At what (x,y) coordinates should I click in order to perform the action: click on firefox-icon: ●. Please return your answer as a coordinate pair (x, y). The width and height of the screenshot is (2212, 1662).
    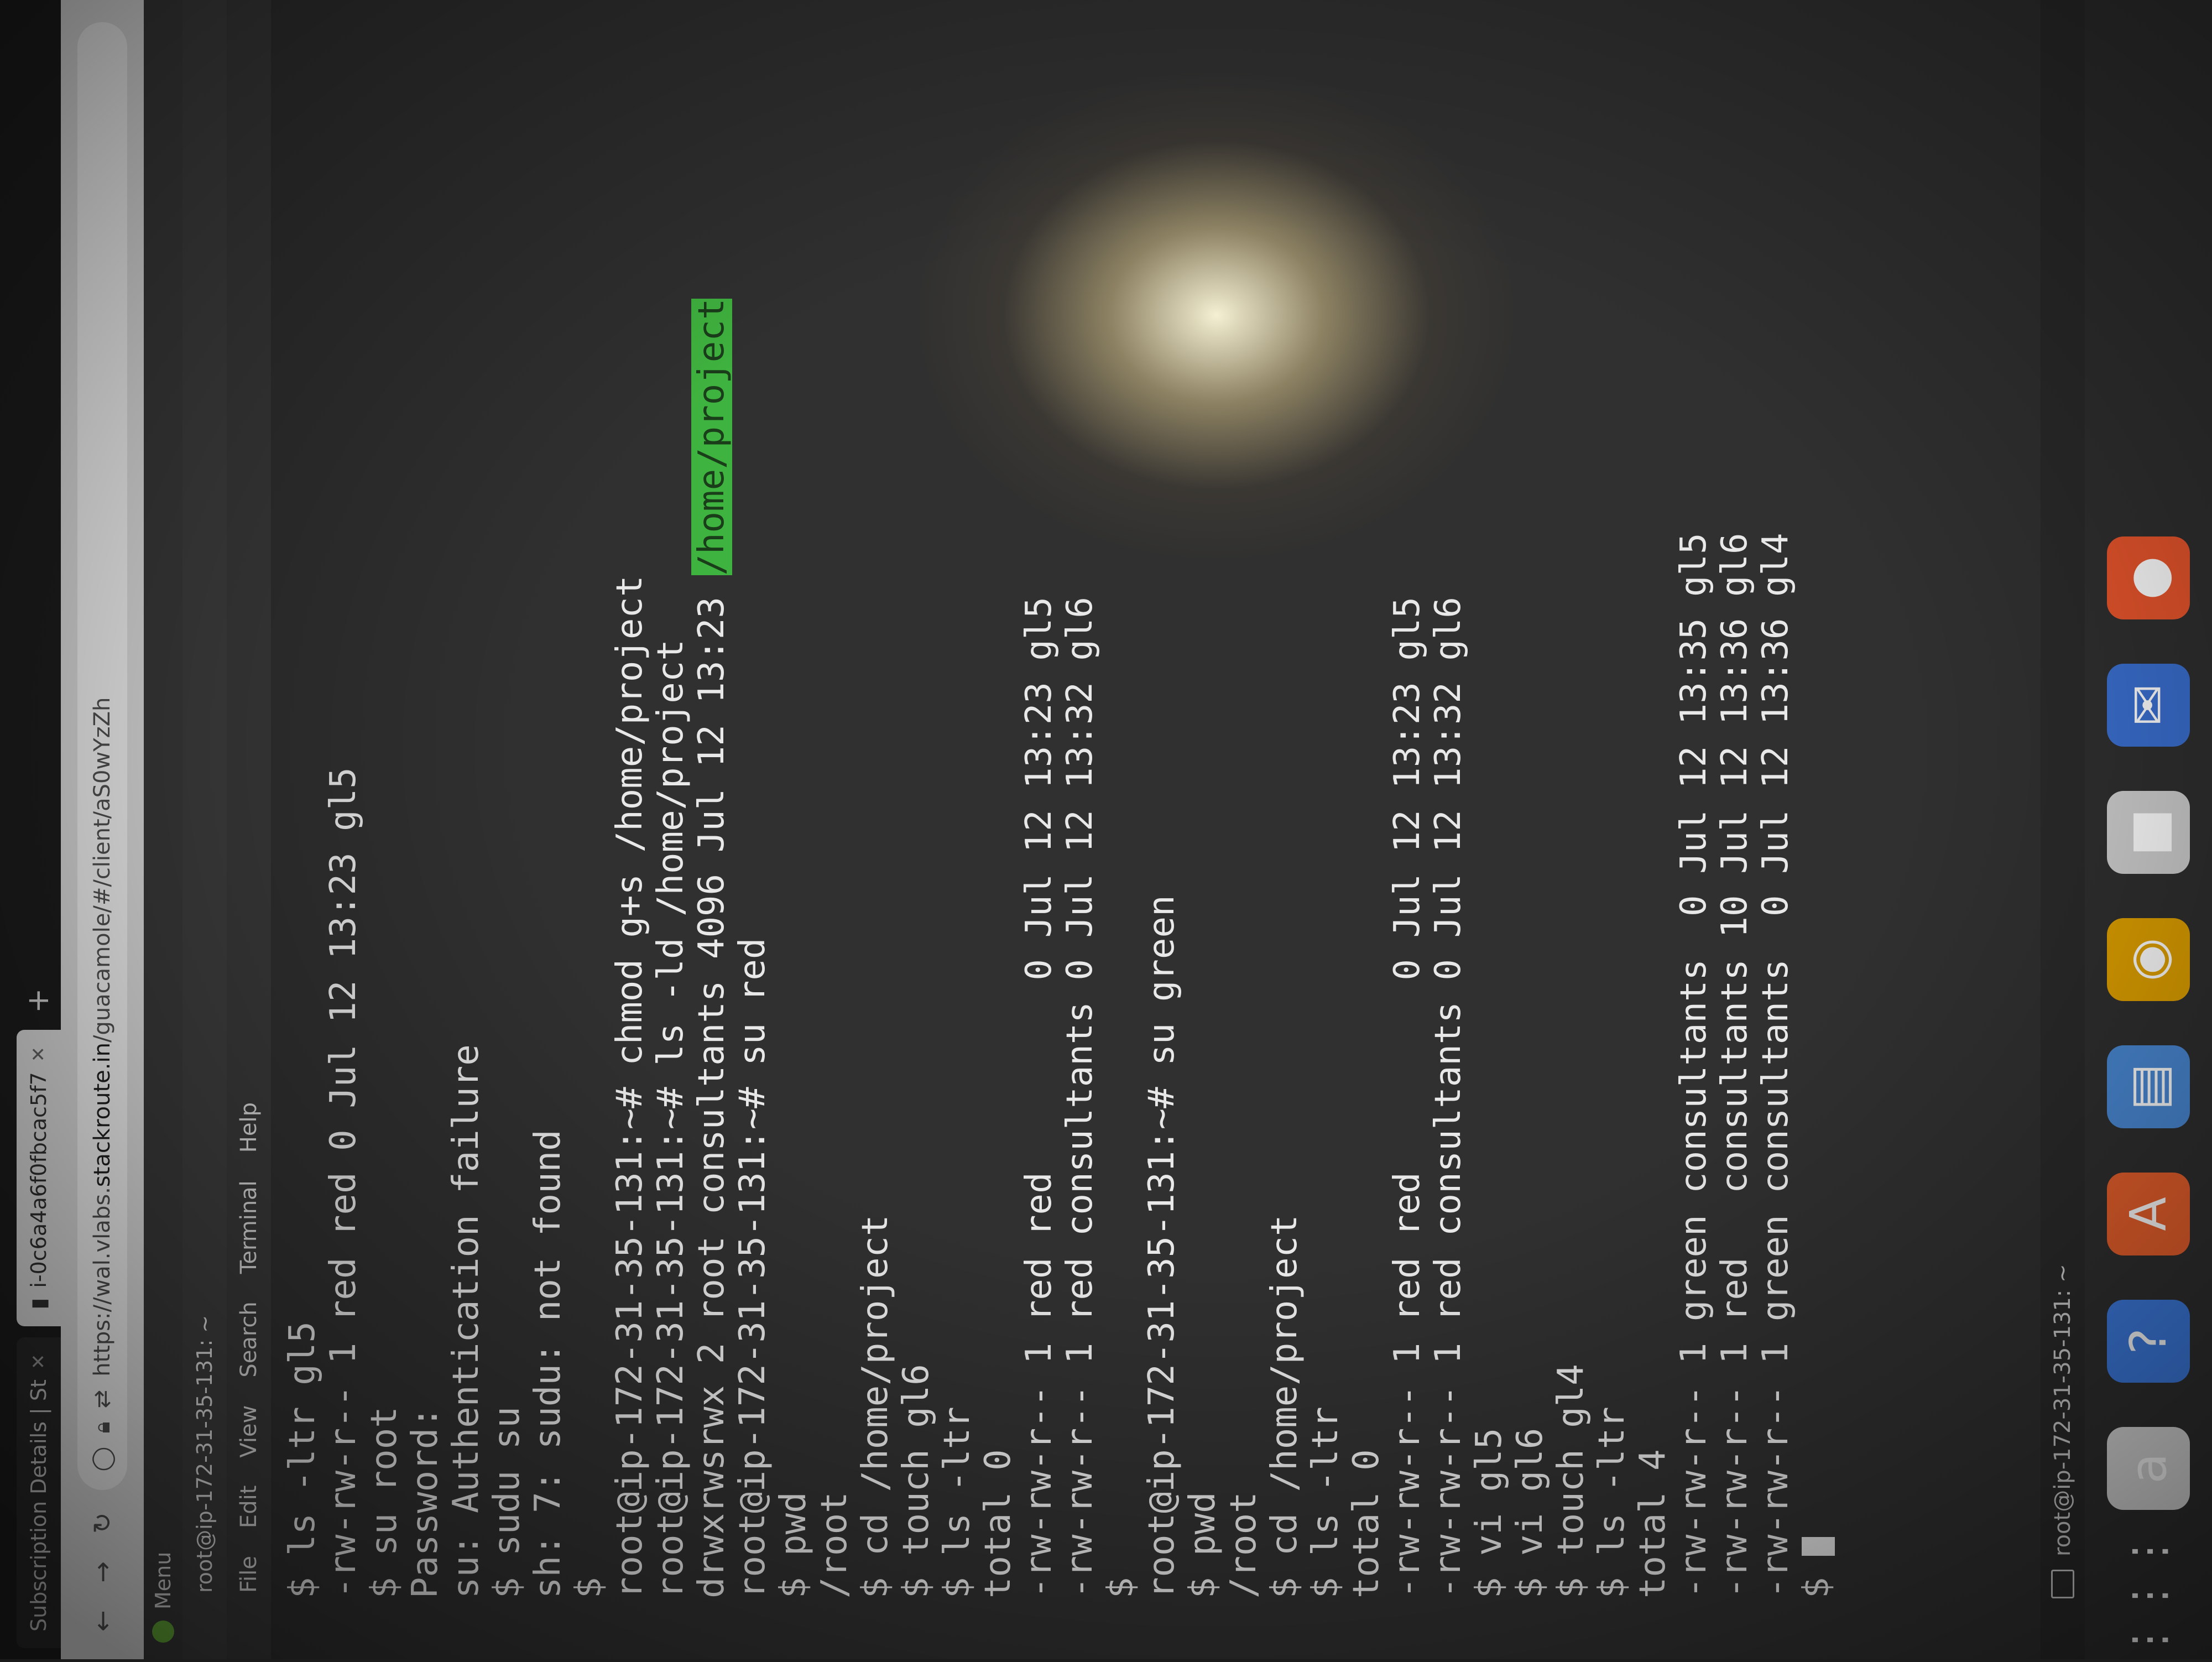
    Looking at the image, I should click on (2149, 577).